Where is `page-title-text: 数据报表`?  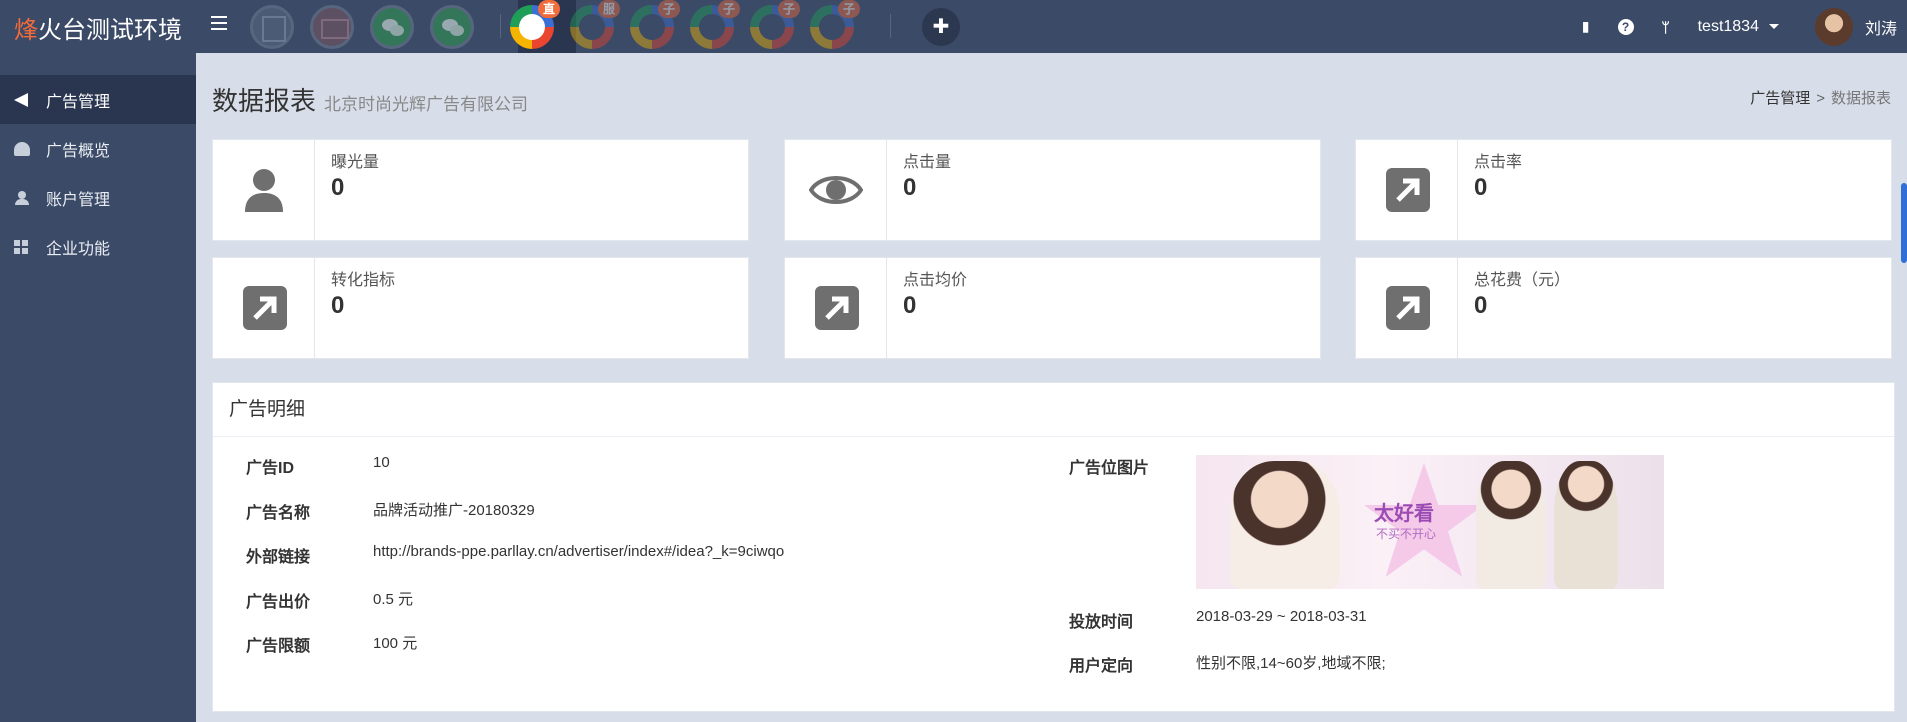 page-title-text: 数据报表 is located at coordinates (264, 101).